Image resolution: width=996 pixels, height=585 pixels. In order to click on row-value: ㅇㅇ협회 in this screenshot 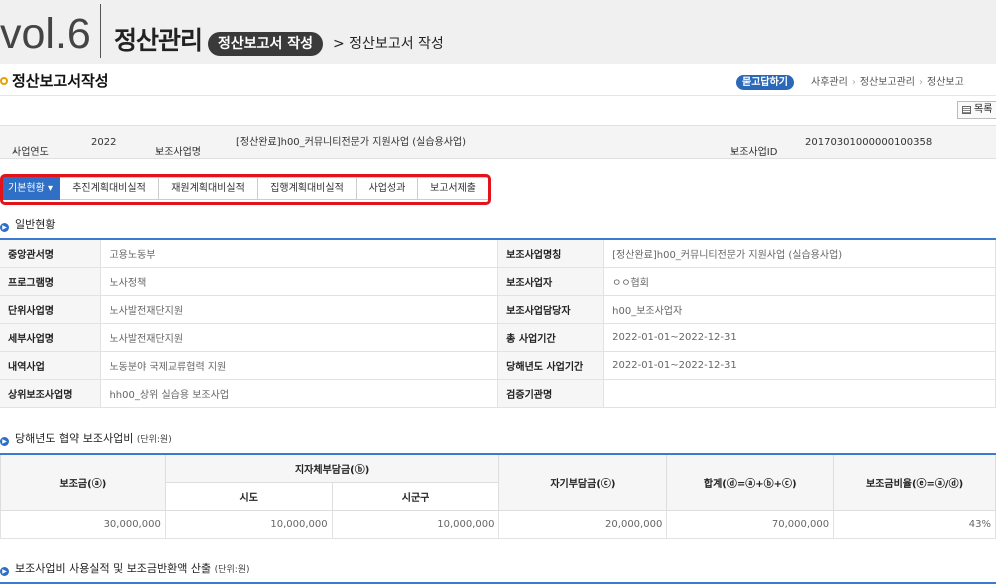, I will do `click(799, 281)`.